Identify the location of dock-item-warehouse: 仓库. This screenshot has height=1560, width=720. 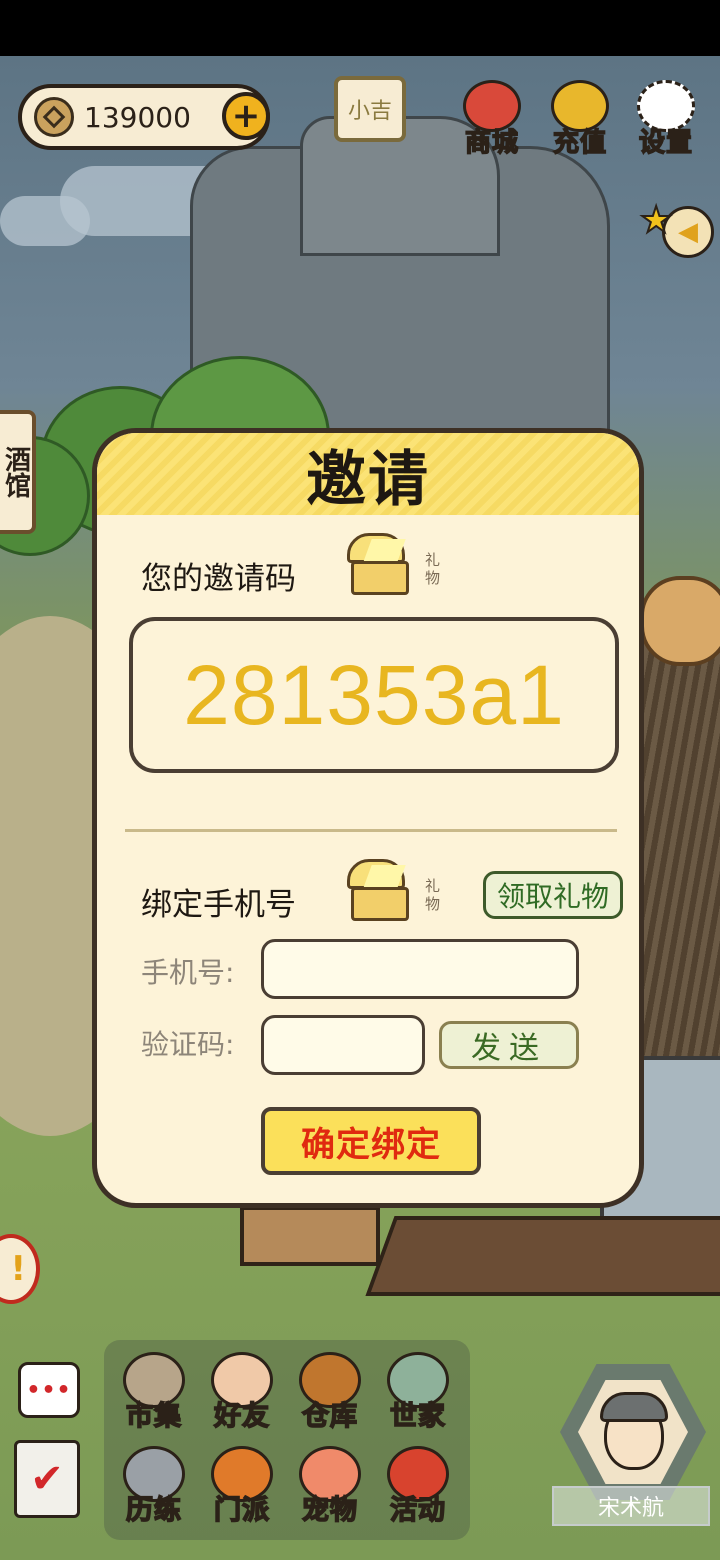
(330, 1397).